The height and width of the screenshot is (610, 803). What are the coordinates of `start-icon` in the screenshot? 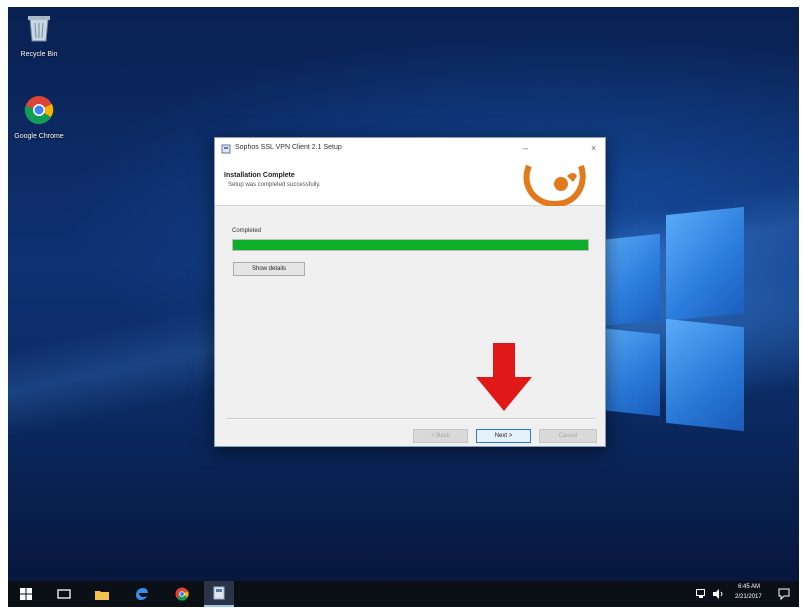 It's located at (26, 594).